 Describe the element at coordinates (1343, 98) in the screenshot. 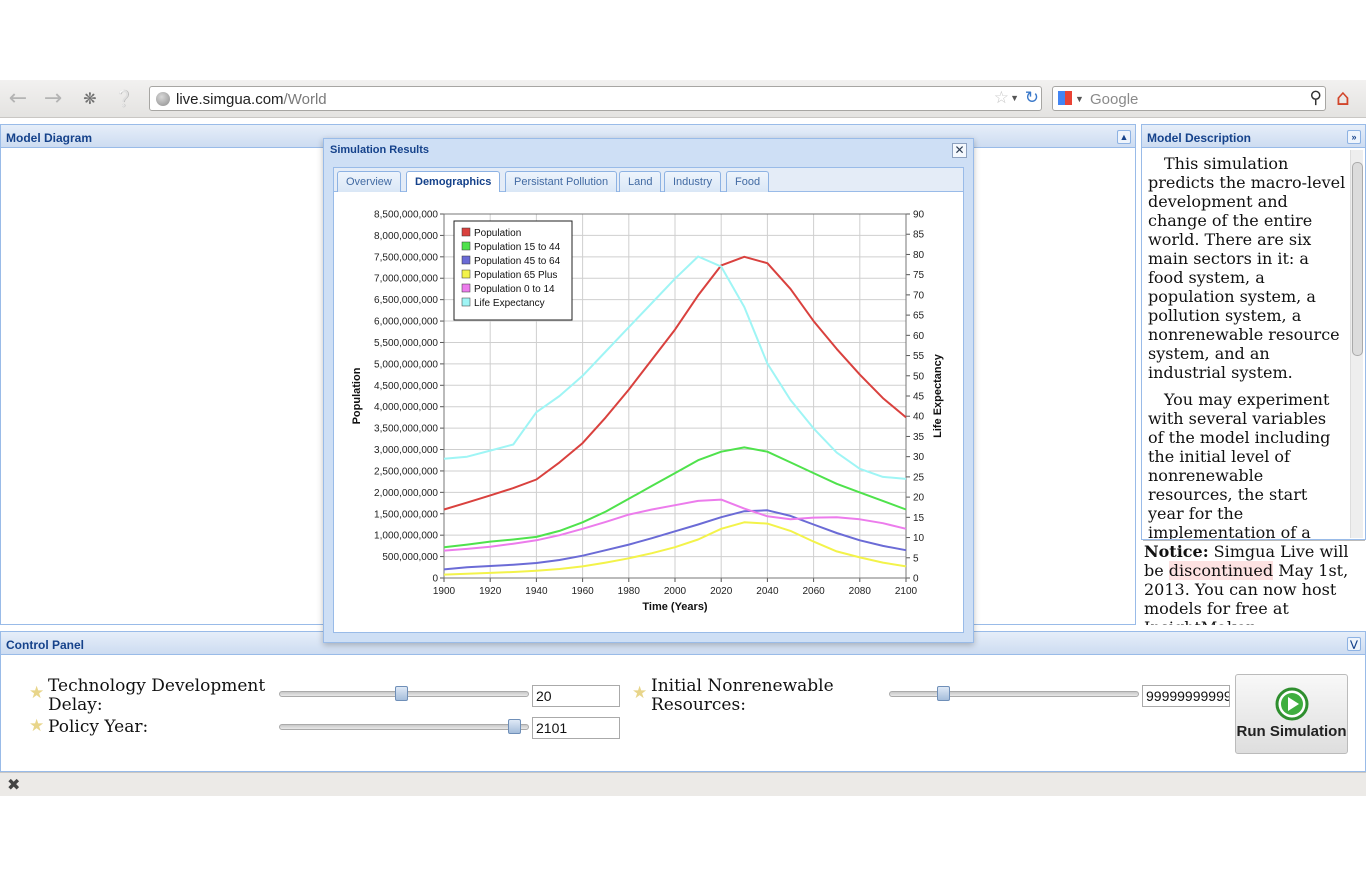

I see `home-icon: ⌂` at that location.